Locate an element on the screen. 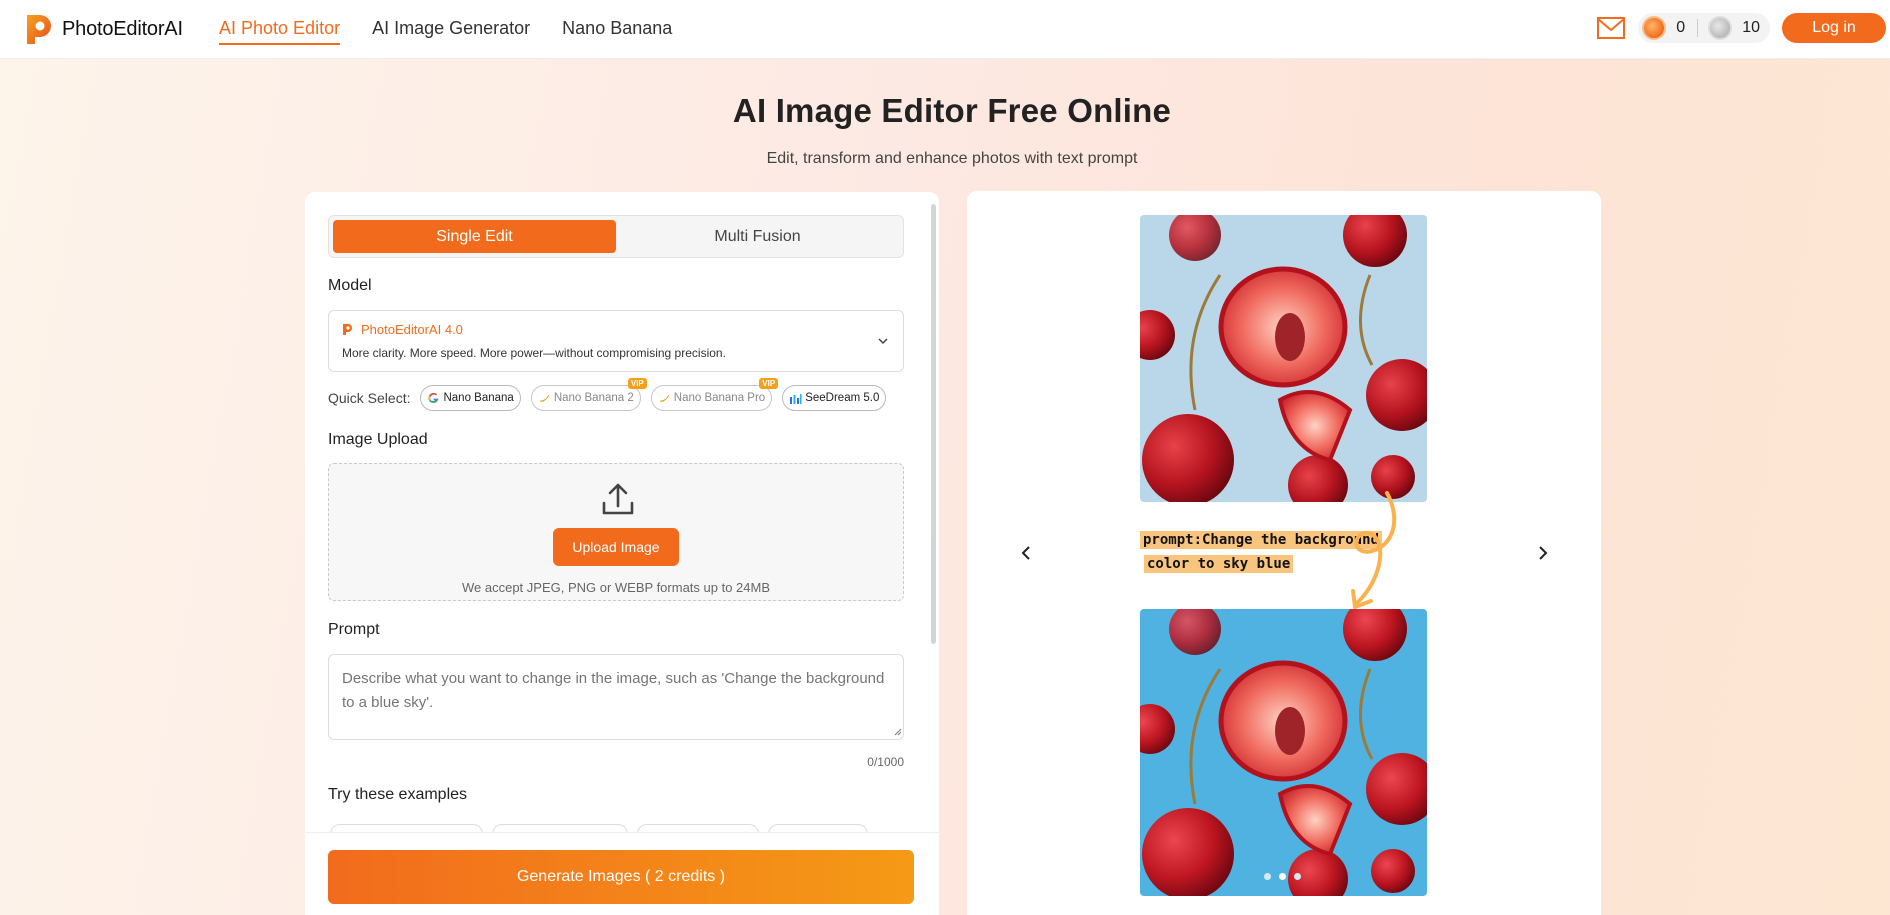 This screenshot has height=915, width=1890. panel-scrollbar is located at coordinates (933, 424).